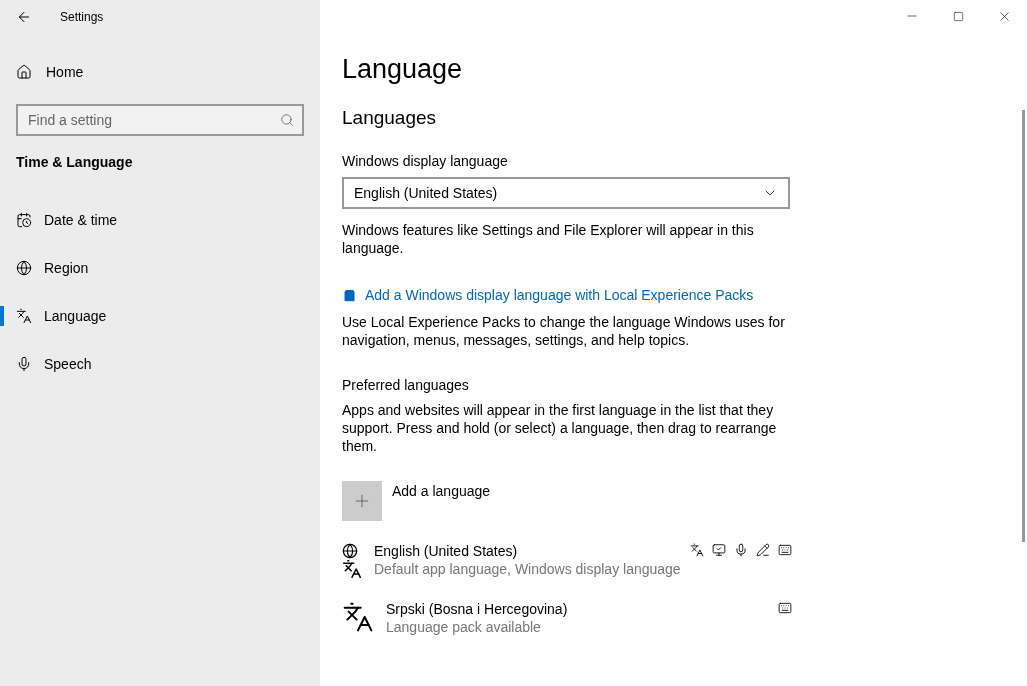 This screenshot has height=686, width=1027. I want to click on description-text: Windows features like Settings and File Explorer will appear in this language., so click(548, 239).